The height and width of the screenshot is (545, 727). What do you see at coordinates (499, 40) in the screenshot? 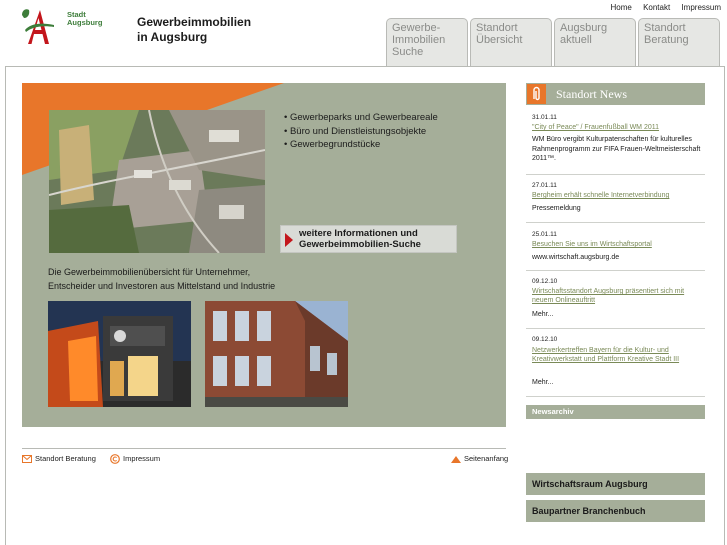
I see `tab-label-line: Übersicht` at bounding box center [499, 40].